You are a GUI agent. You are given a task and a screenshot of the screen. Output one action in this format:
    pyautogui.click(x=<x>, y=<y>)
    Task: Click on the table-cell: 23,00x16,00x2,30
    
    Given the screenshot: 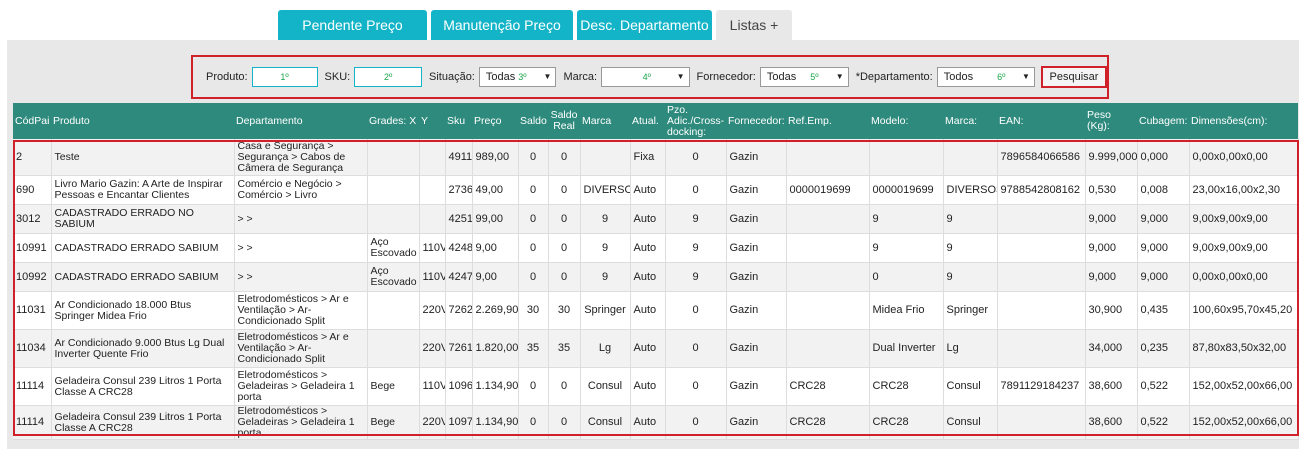 What is the action you would take?
    pyautogui.click(x=1244, y=190)
    